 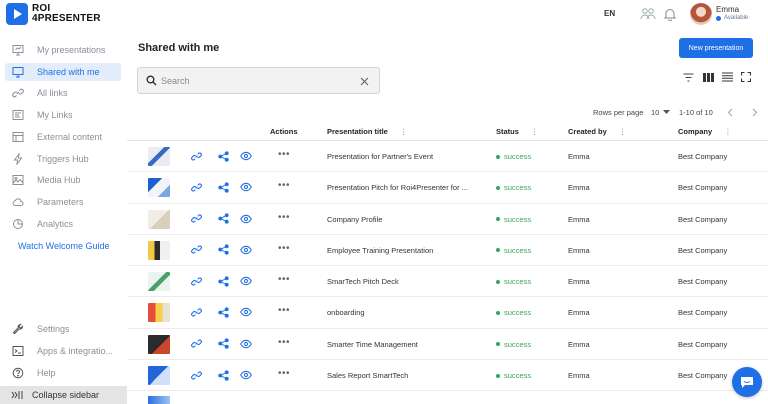 What do you see at coordinates (68, 72) in the screenshot?
I see `sidebar-item-label: Shared with me` at bounding box center [68, 72].